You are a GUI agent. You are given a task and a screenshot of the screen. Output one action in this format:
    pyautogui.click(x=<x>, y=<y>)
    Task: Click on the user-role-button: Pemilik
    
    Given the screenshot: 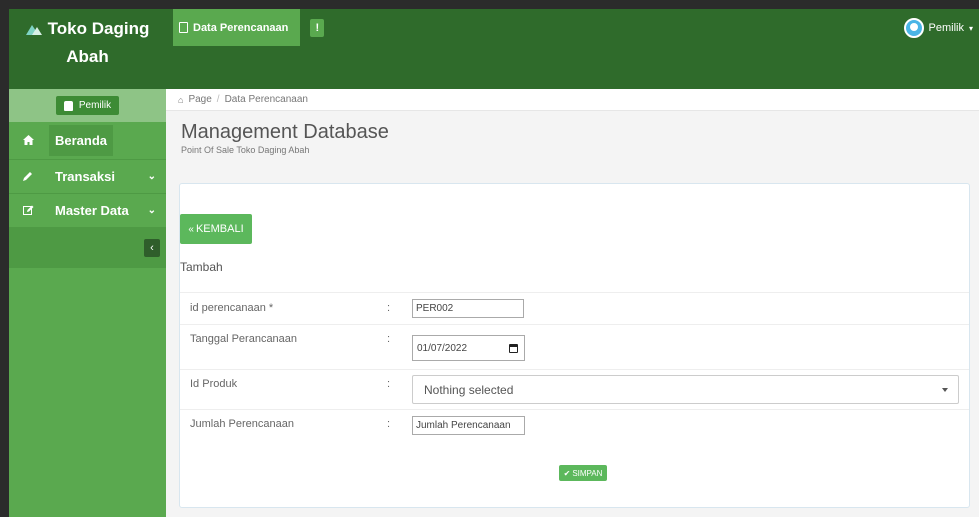 What is the action you would take?
    pyautogui.click(x=87, y=105)
    